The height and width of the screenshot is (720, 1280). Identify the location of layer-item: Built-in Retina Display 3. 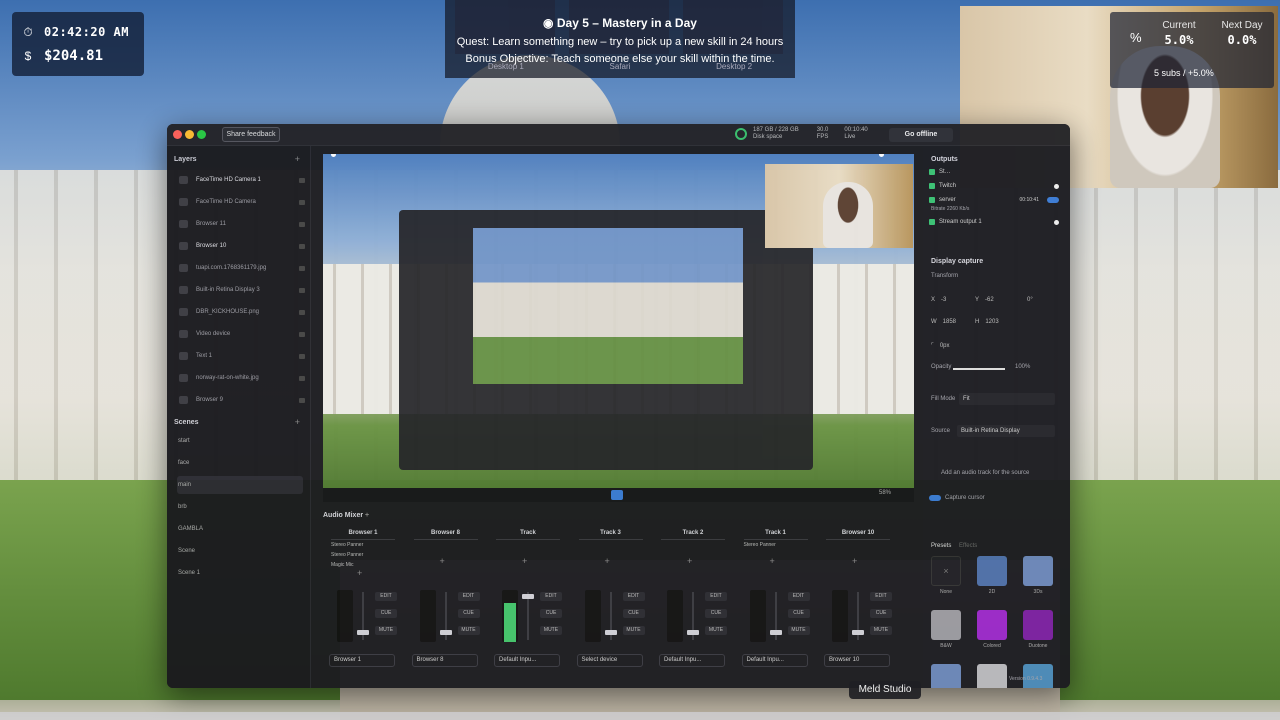
(240, 290).